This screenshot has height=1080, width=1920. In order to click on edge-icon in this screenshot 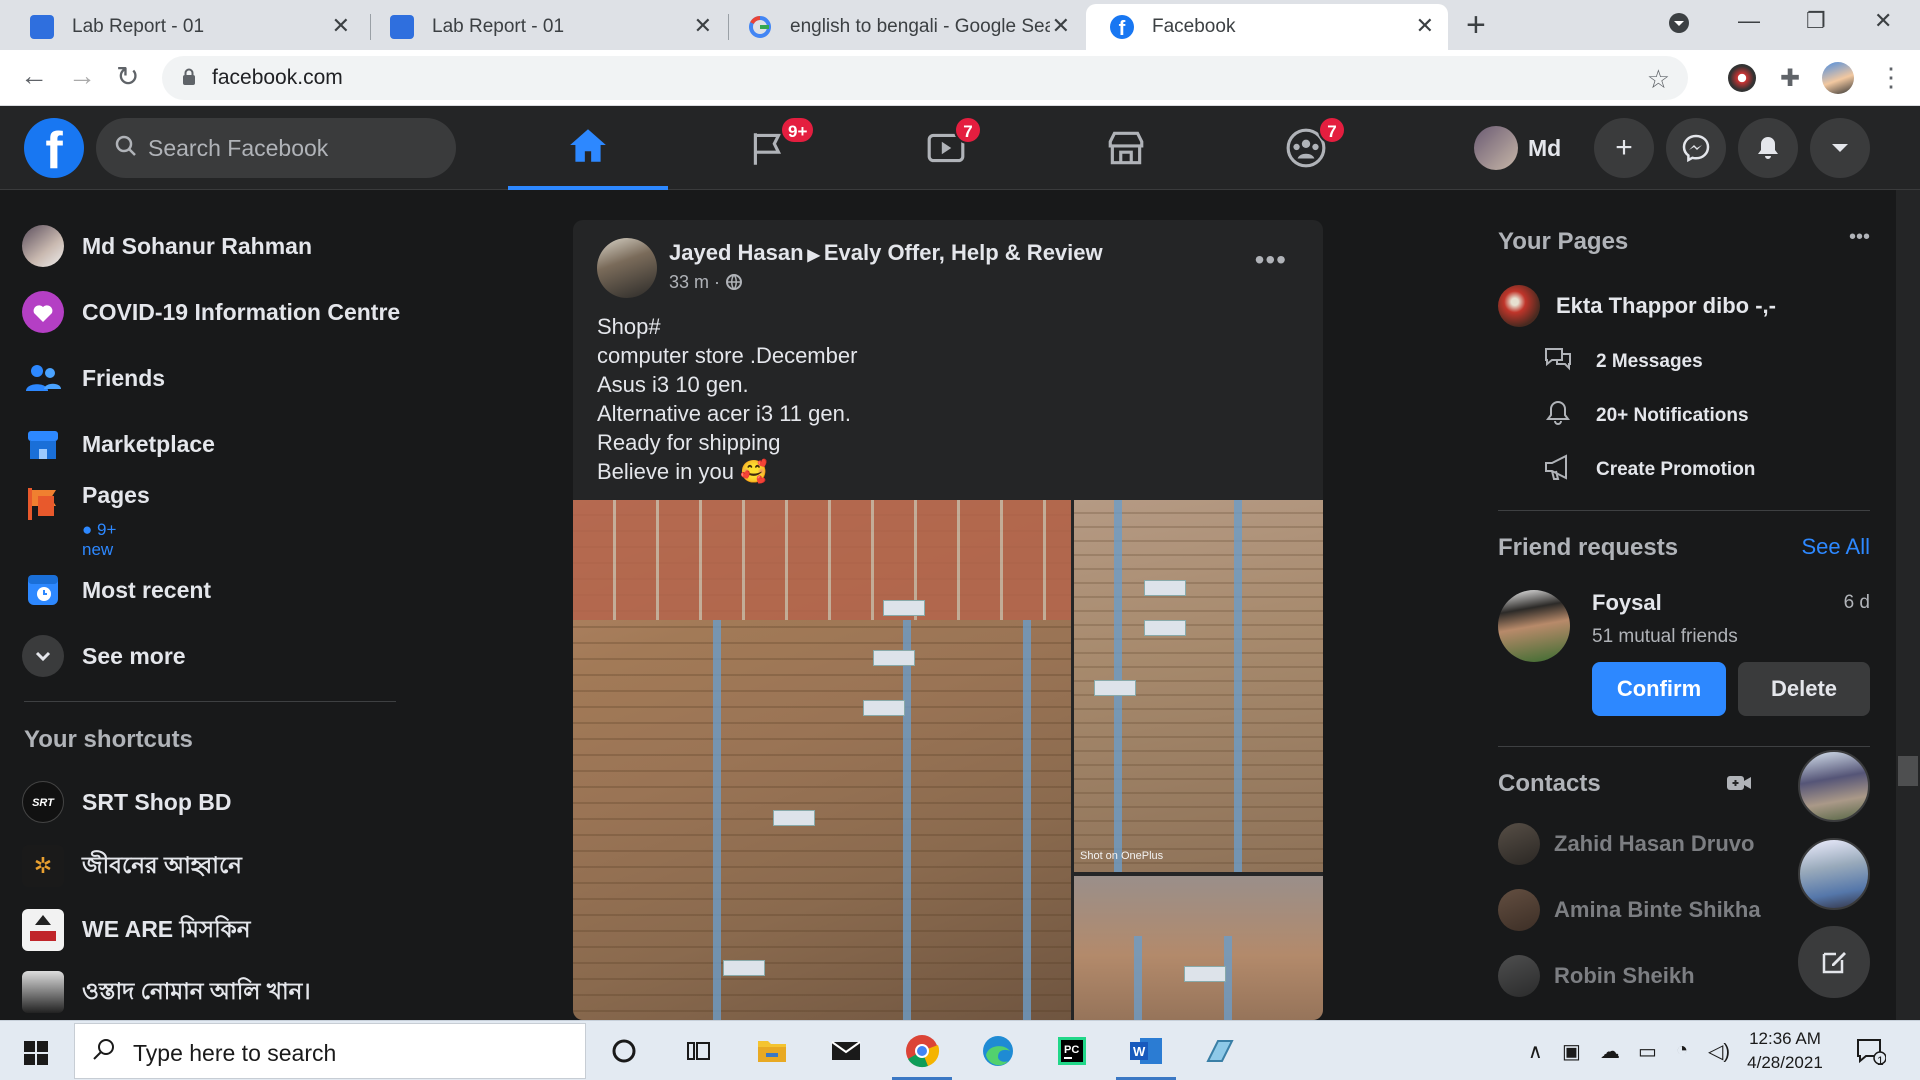, I will do `click(998, 1051)`.